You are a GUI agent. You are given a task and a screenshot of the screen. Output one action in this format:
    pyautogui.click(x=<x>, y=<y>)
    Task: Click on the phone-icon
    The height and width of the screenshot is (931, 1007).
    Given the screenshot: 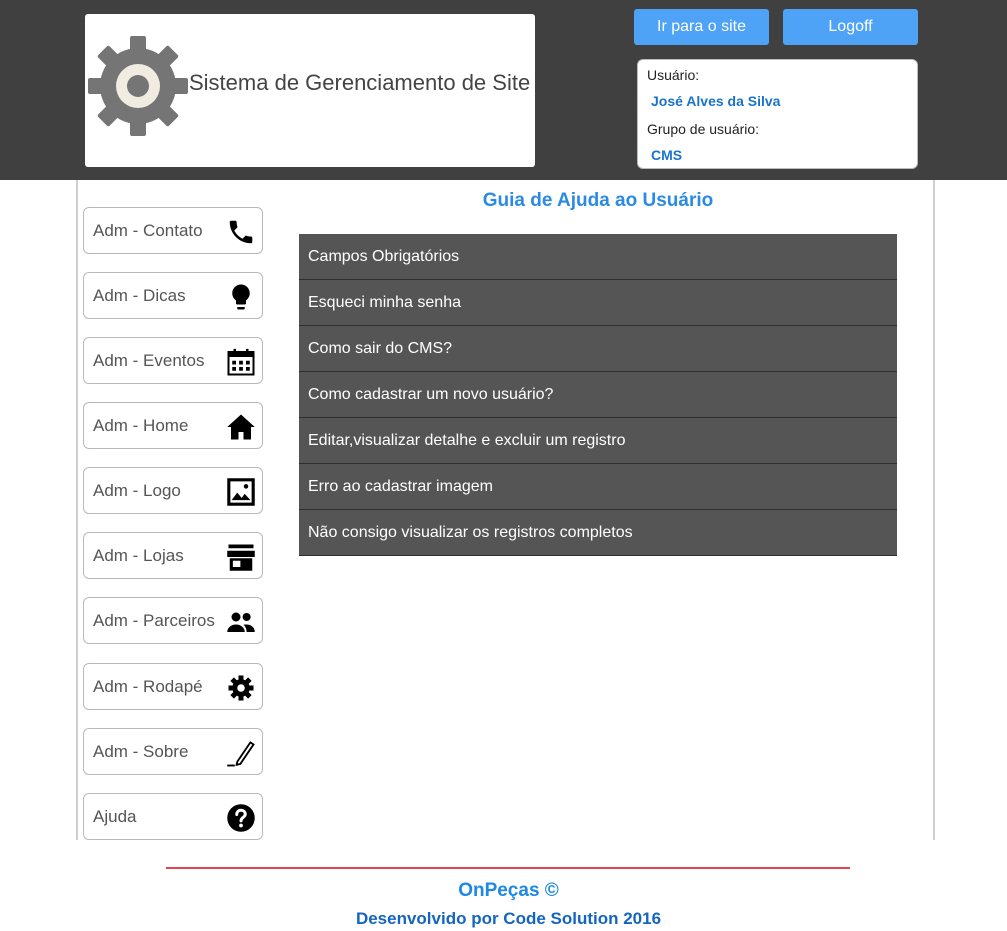 What is the action you would take?
    pyautogui.click(x=241, y=232)
    